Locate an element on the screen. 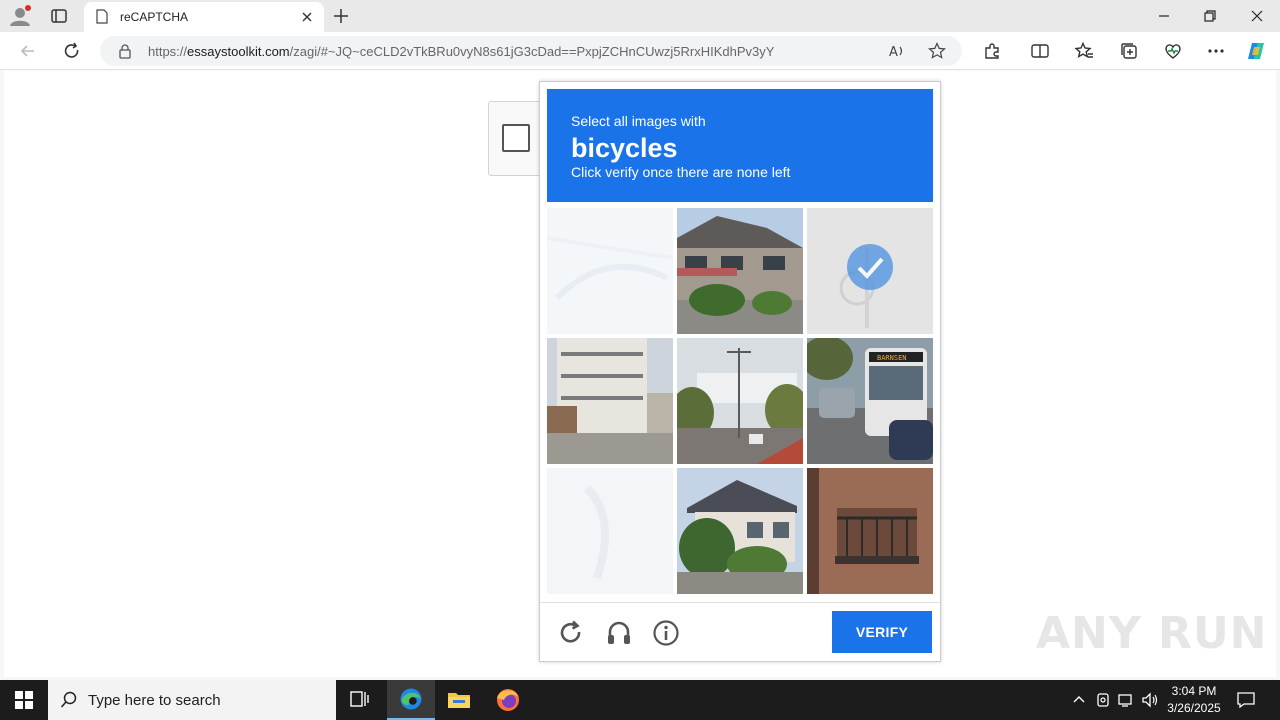 This screenshot has height=720, width=1280. windows-taskbar: Type here to search 3:04 PM 3/26/2025 is located at coordinates (640, 700).